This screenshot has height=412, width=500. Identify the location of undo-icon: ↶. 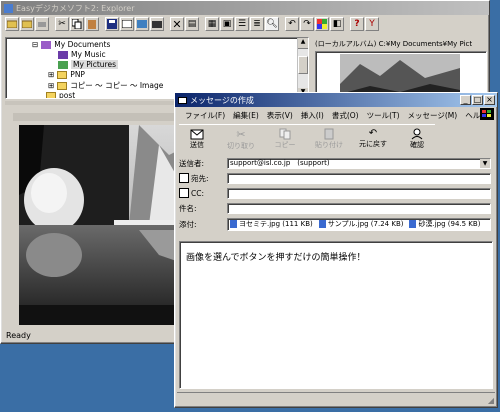
(373, 133).